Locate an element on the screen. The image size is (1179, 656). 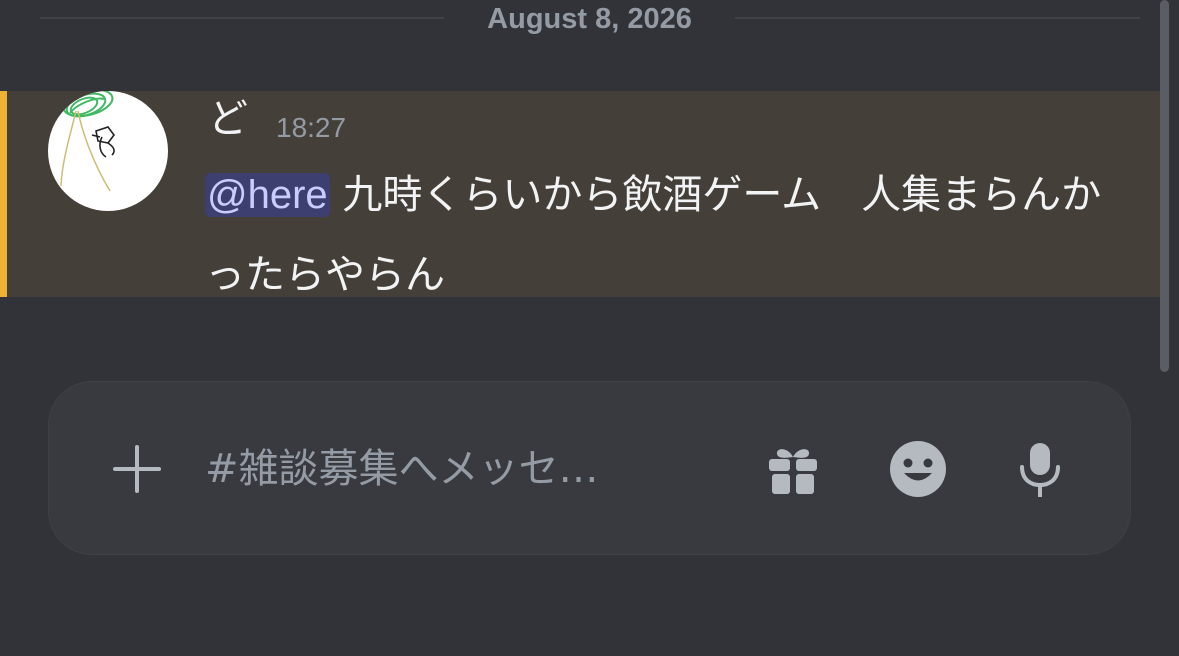
emoji-icon is located at coordinates (918, 469).